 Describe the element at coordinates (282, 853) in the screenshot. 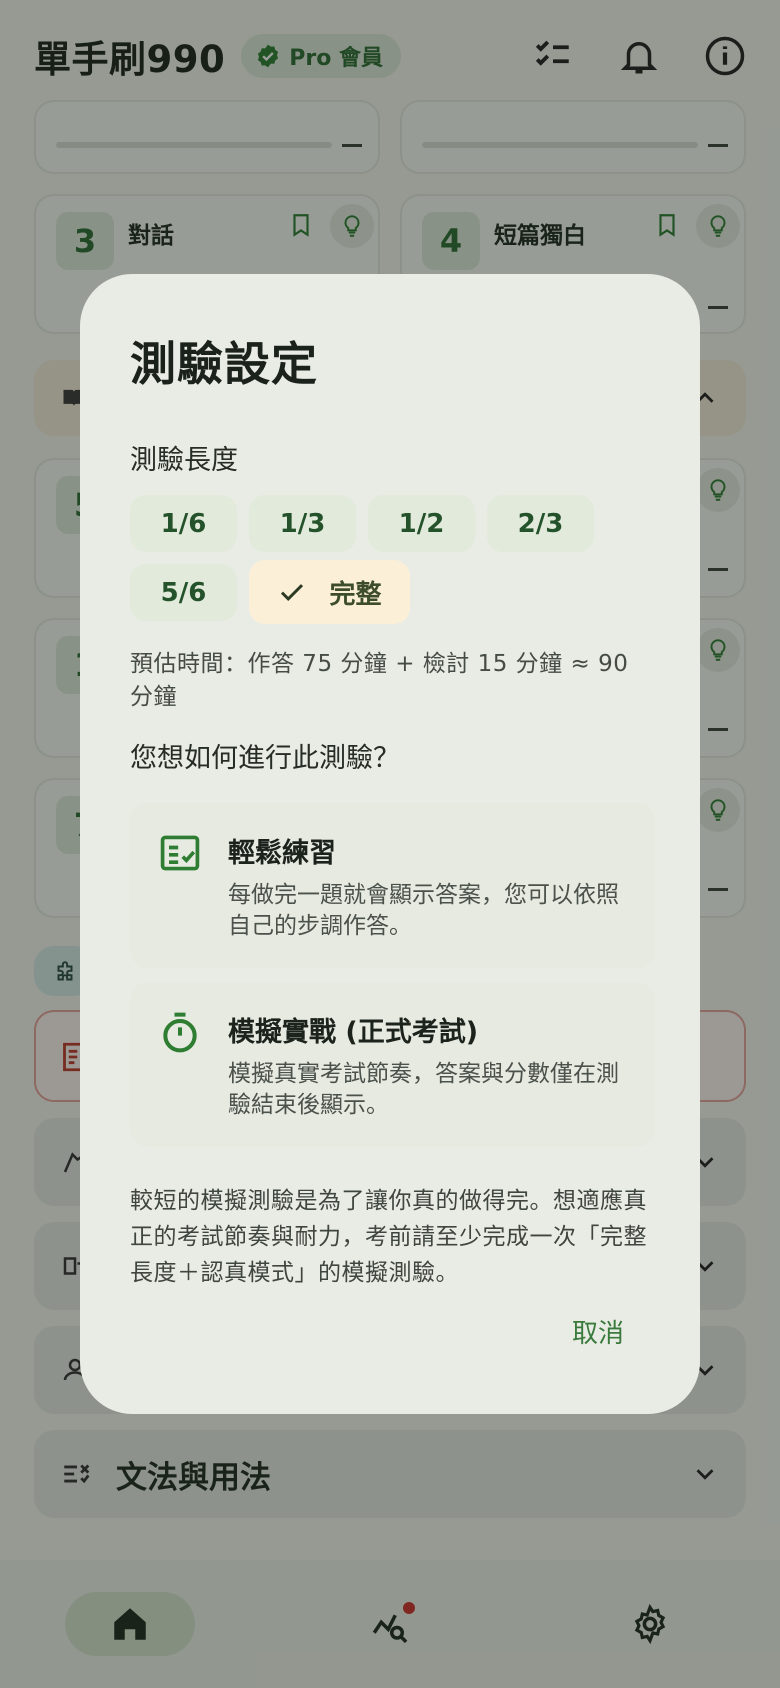

I see `mode-title: 輕鬆練習` at that location.